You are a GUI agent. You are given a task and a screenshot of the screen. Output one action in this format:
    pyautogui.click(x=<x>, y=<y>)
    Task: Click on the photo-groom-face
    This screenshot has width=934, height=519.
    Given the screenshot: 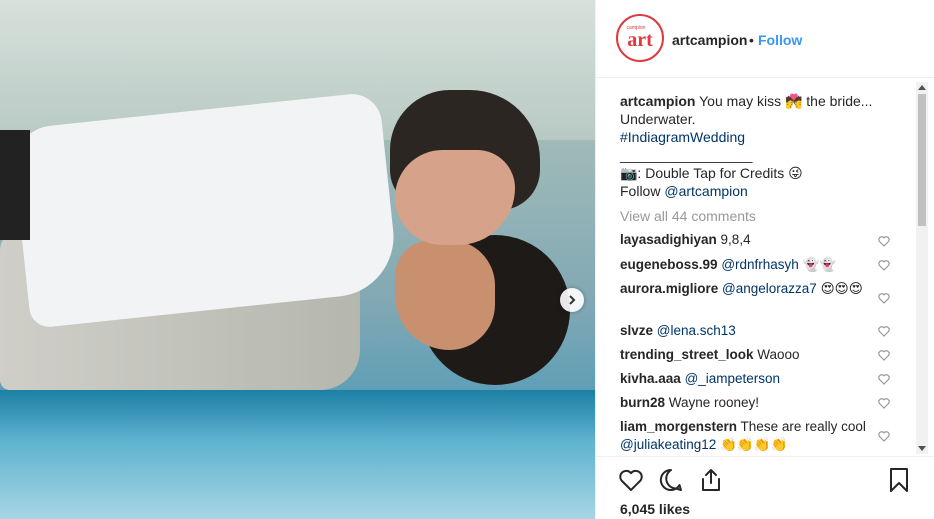 What is the action you would take?
    pyautogui.click(x=455, y=197)
    